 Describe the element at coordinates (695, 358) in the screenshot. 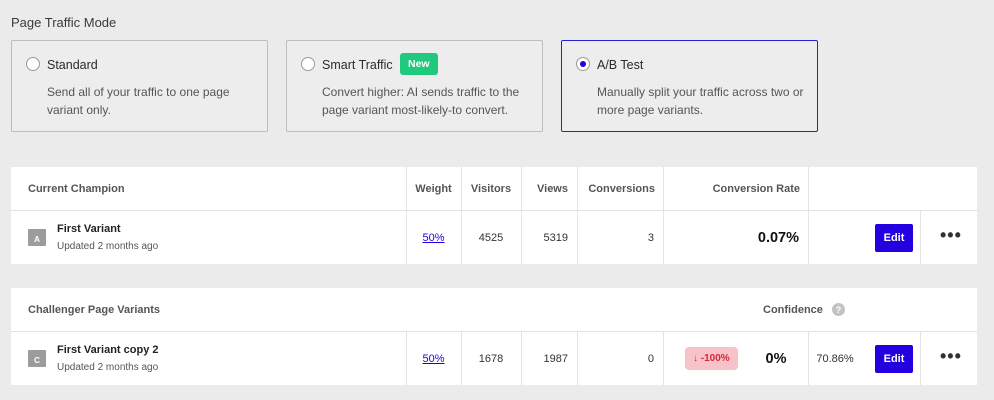

I see `down-arrow-icon: ↓` at that location.